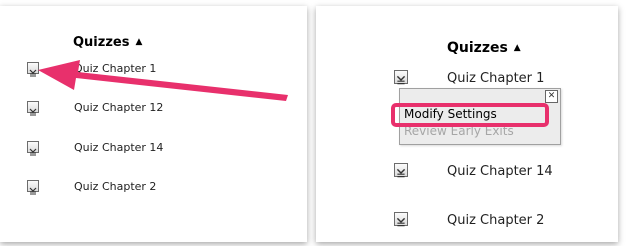  What do you see at coordinates (551, 96) in the screenshot?
I see `close-icon: ✕` at bounding box center [551, 96].